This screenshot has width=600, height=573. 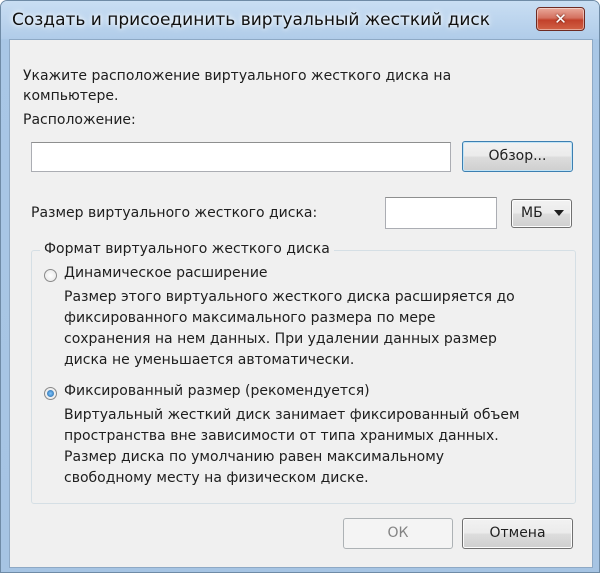 What do you see at coordinates (216, 478) in the screenshot?
I see `description-line: свободному месту на физическом диске.` at bounding box center [216, 478].